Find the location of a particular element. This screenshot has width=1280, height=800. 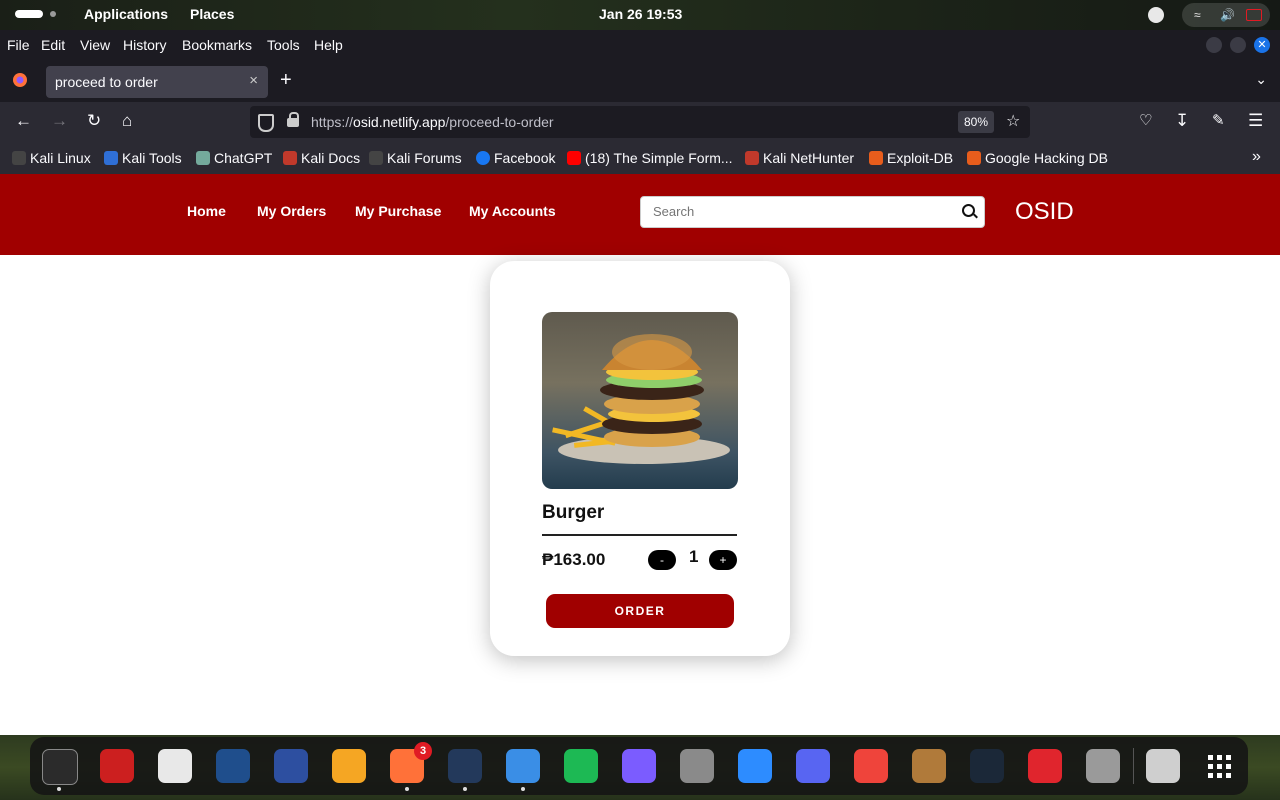

menu-bookmarks: Bookmarks is located at coordinates (217, 45).